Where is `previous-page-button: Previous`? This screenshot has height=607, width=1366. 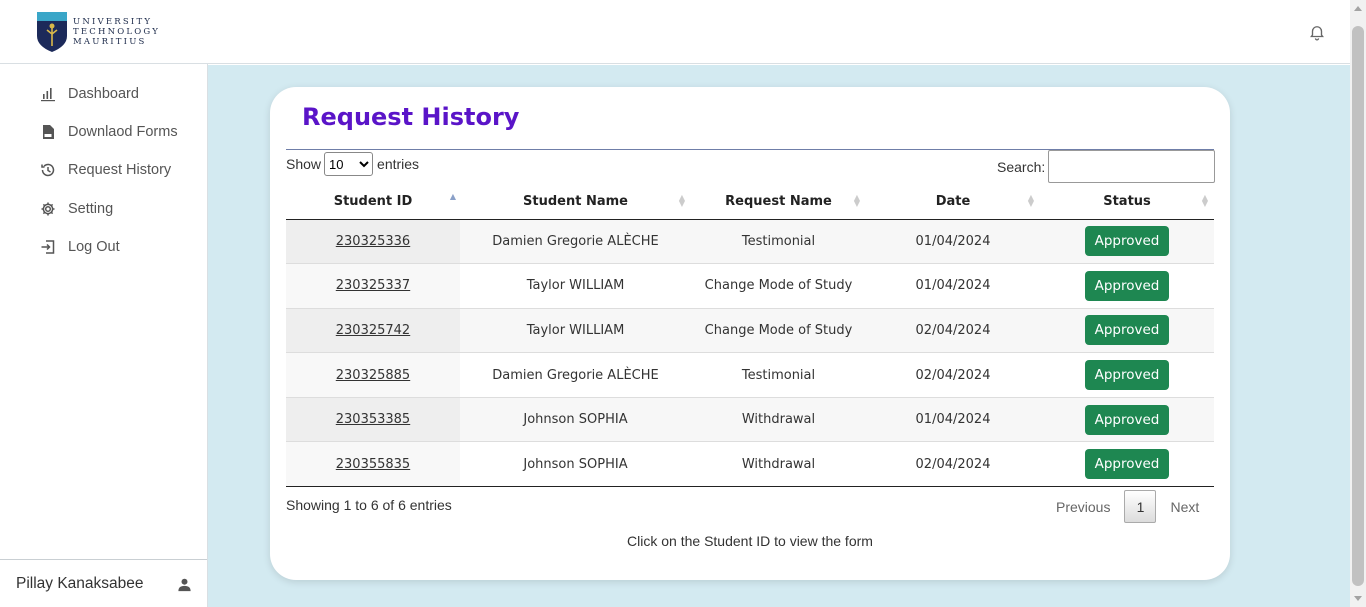 previous-page-button: Previous is located at coordinates (1083, 507).